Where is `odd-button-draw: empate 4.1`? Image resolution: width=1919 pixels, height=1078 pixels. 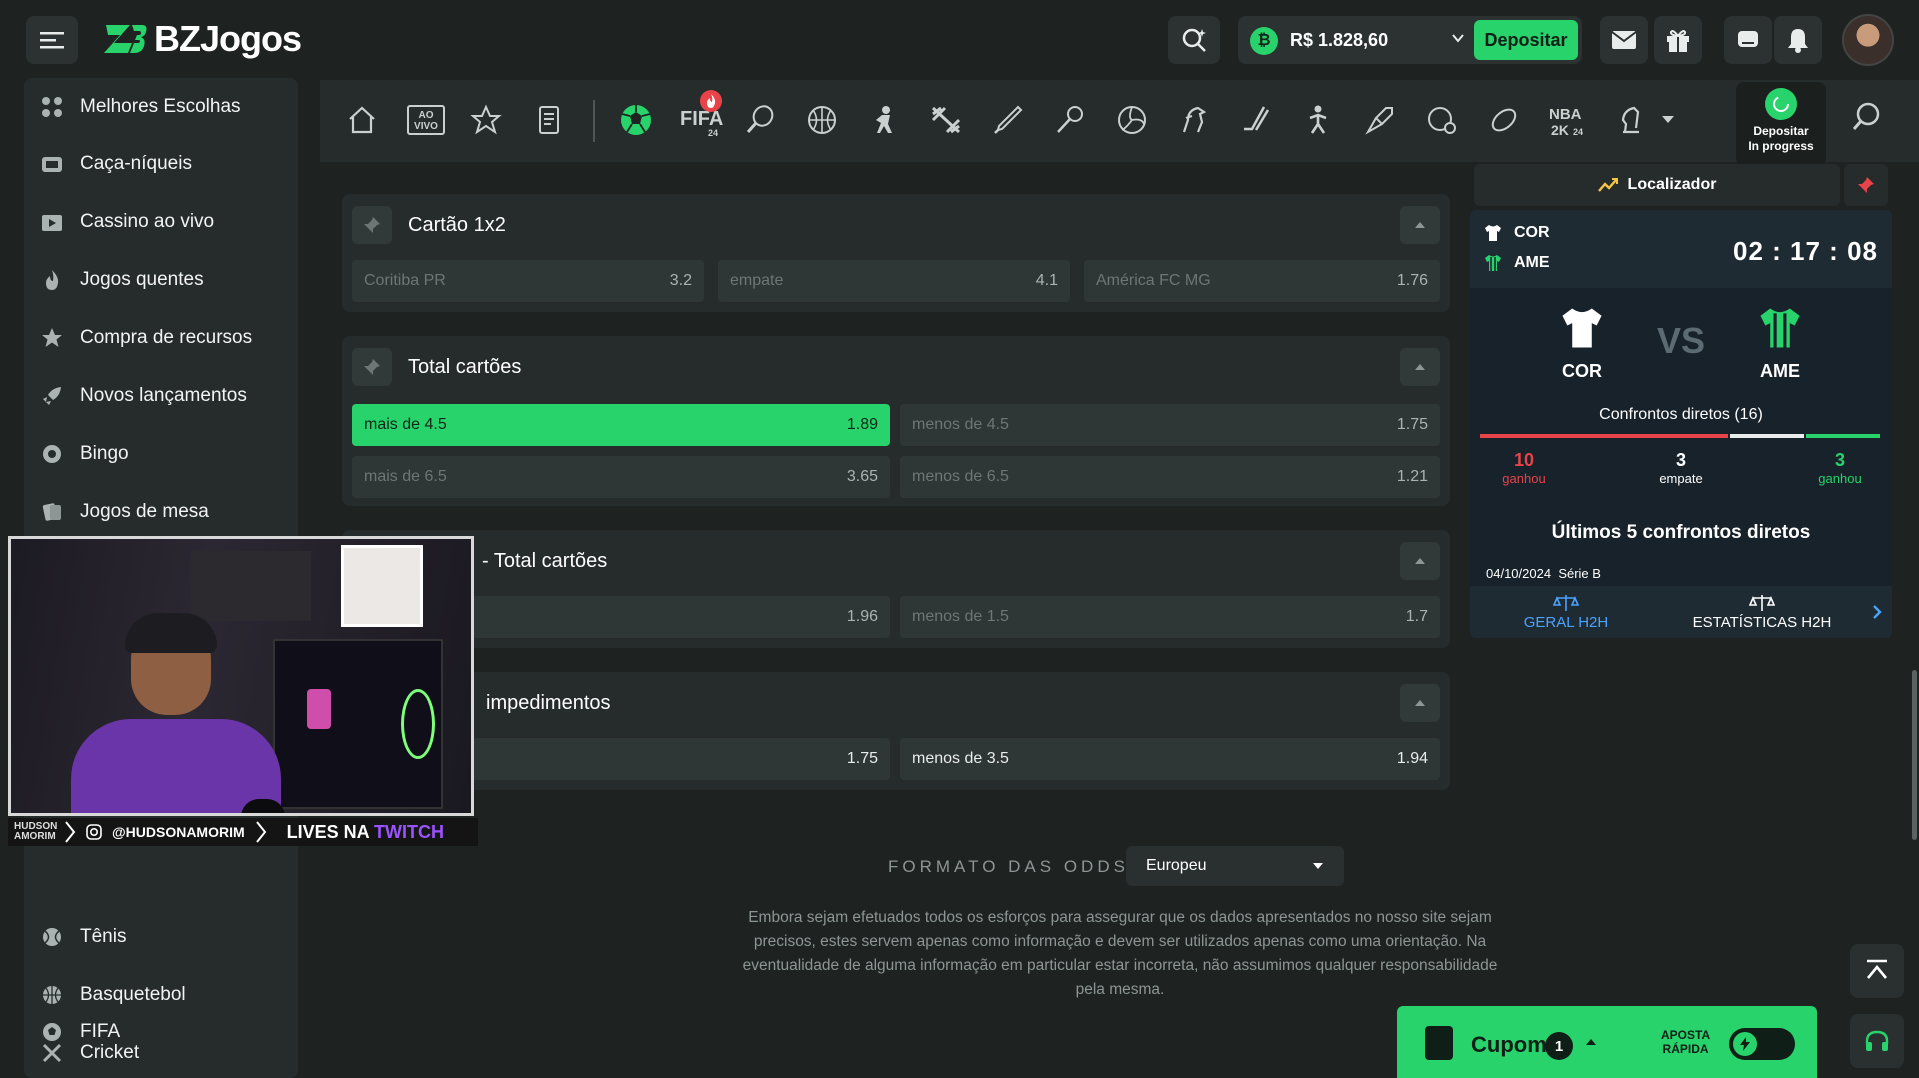 odd-button-draw: empate 4.1 is located at coordinates (894, 281).